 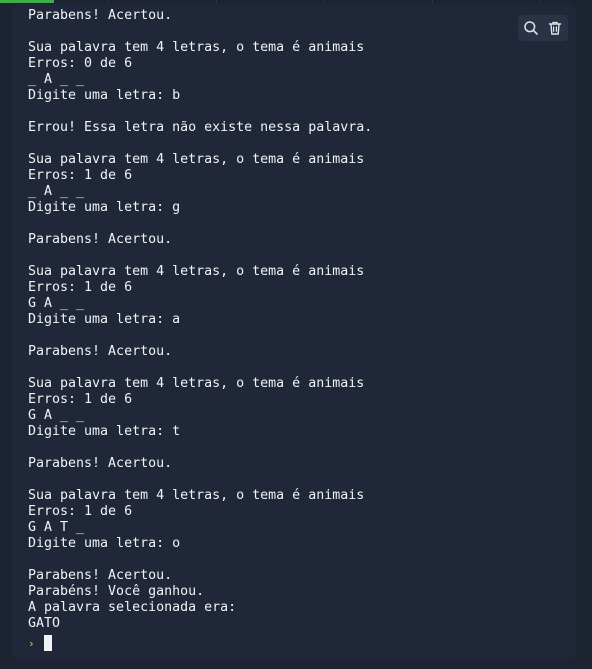 I want to click on search-icon, so click(x=531, y=28).